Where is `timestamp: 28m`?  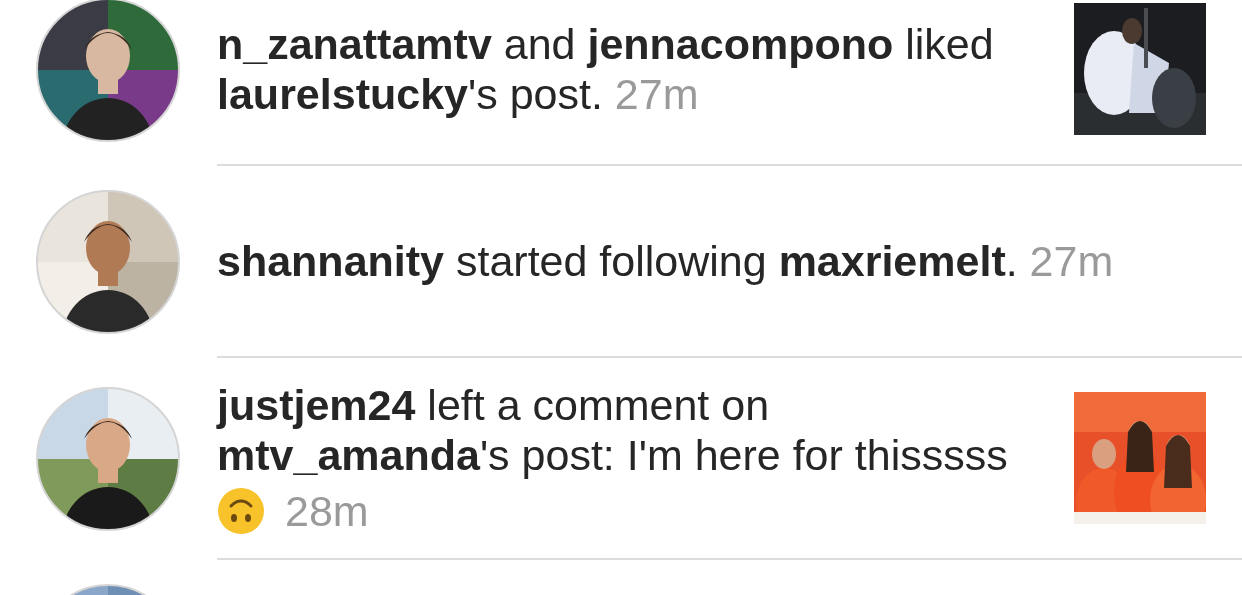 timestamp: 28m is located at coordinates (327, 511).